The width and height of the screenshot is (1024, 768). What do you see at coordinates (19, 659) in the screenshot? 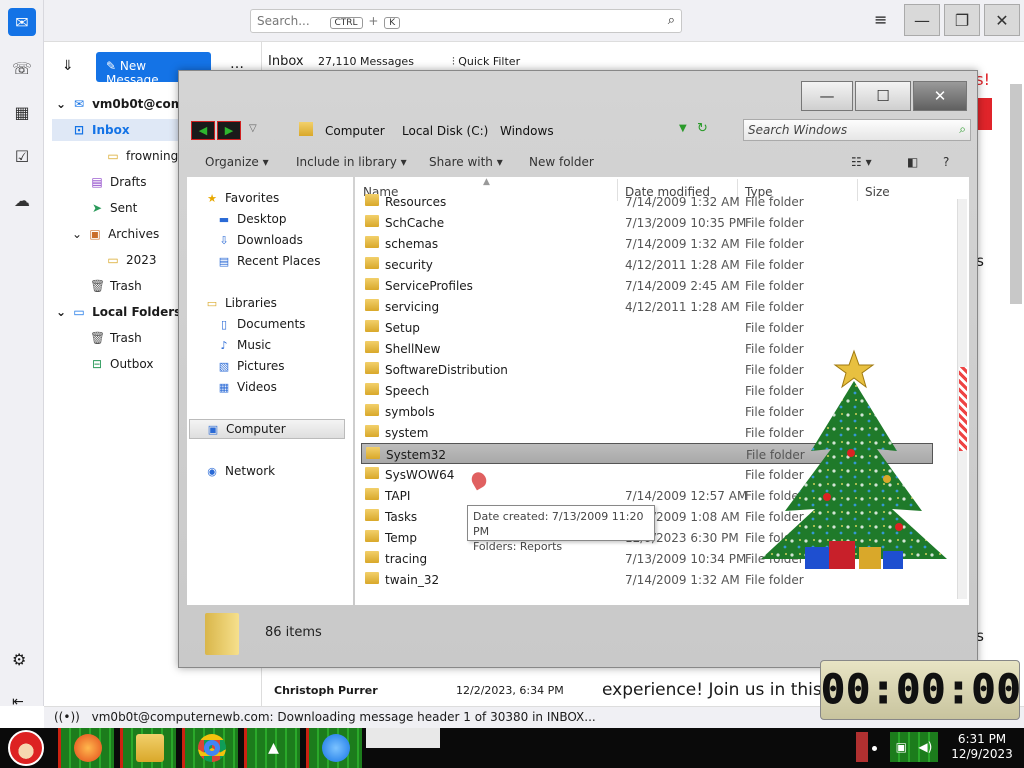
I see `settings-gear-icon: ⚙` at bounding box center [19, 659].